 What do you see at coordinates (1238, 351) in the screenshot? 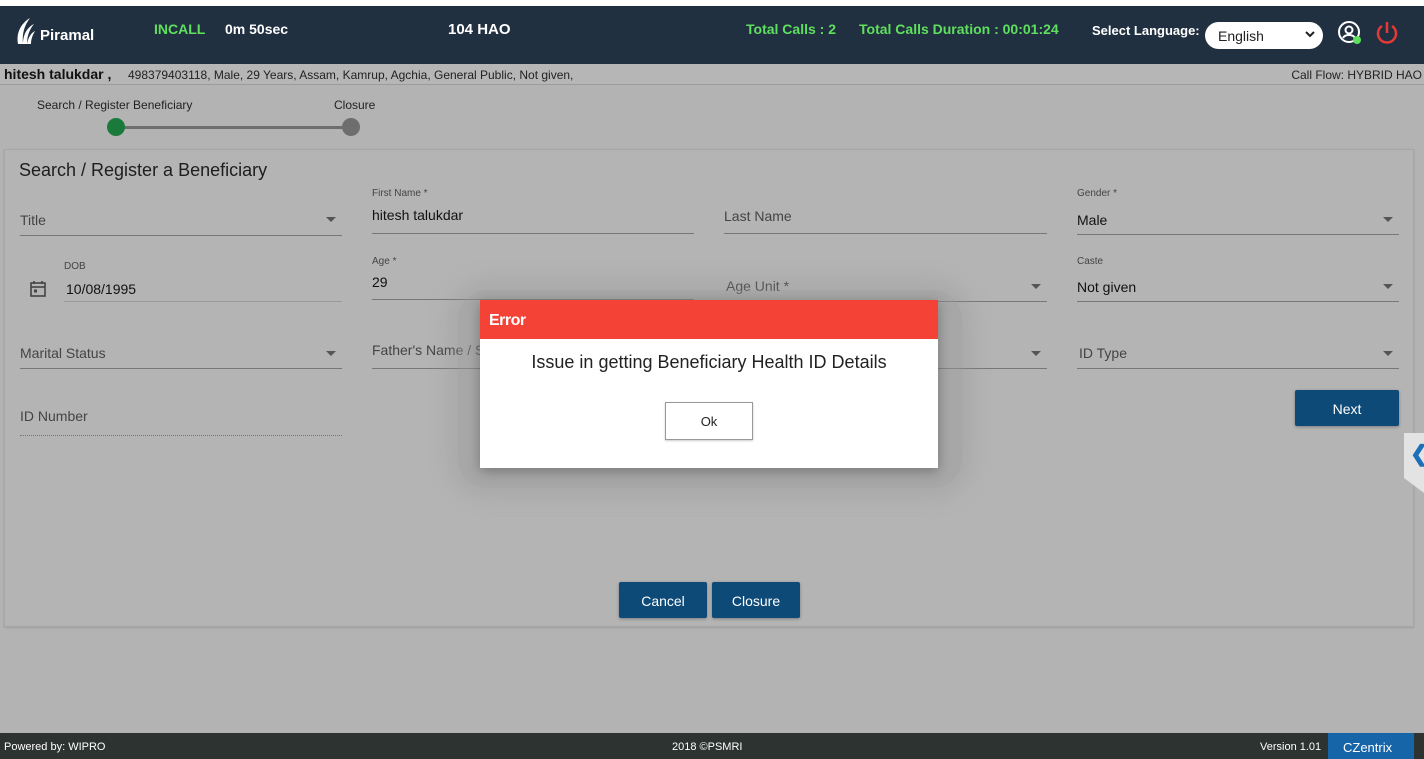
I see `id-type-select: ID Type` at bounding box center [1238, 351].